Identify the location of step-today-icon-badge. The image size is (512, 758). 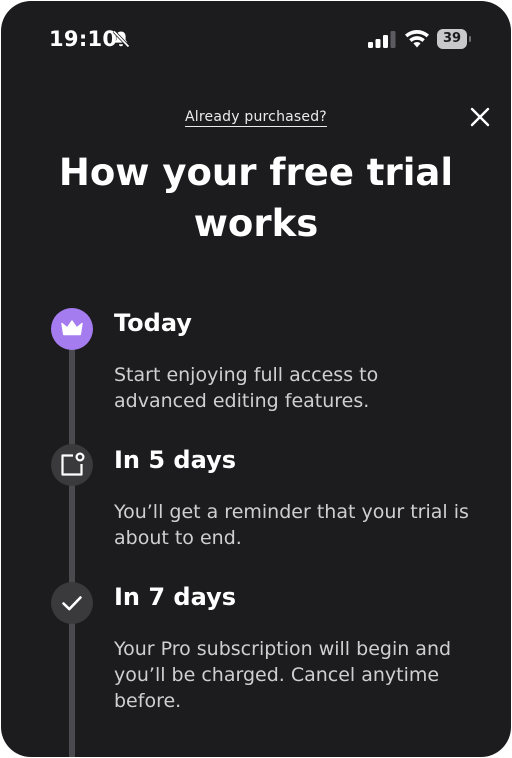
(72, 329).